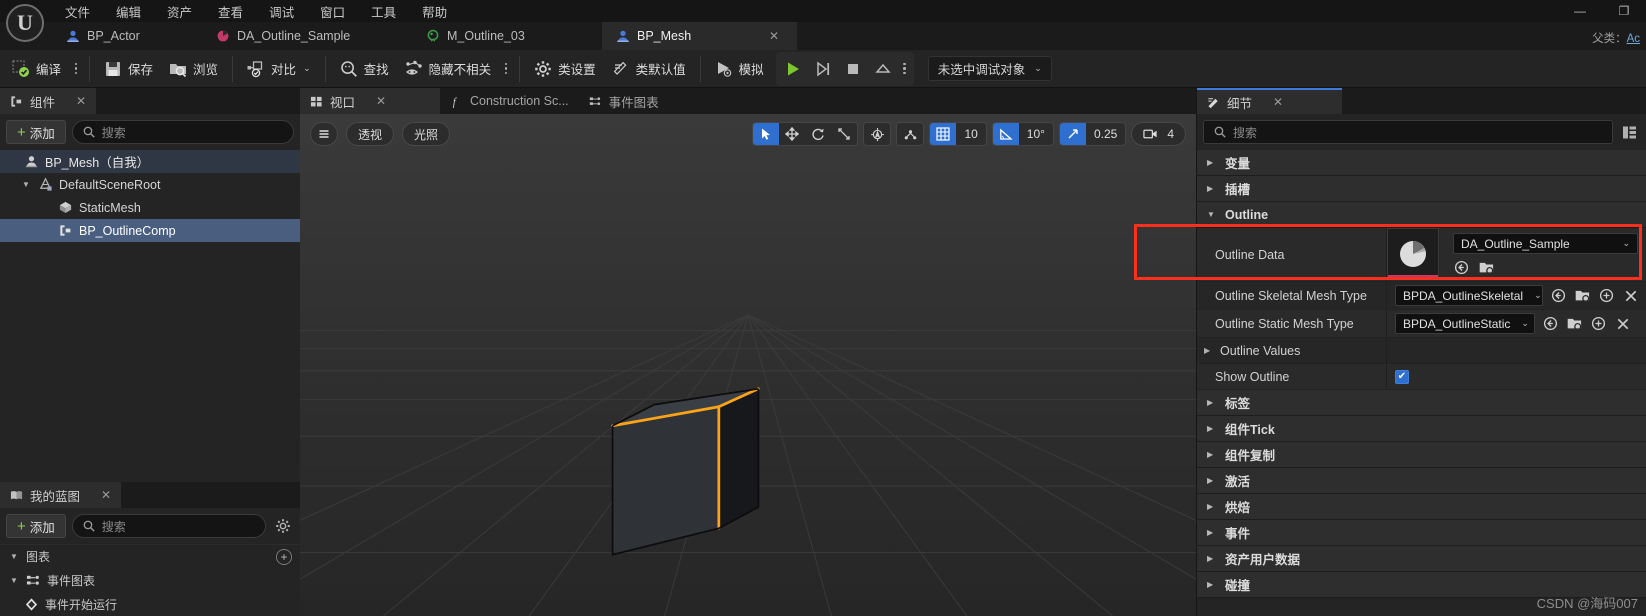  What do you see at coordinates (989, 68) in the screenshot?
I see `debug-object-selector: 未选中调试对象 ⌄` at bounding box center [989, 68].